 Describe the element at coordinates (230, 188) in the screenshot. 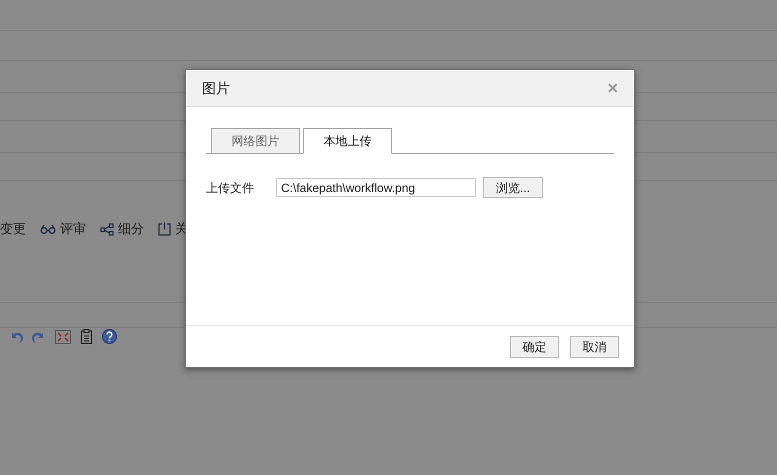

I see `field-label: 上传文件` at that location.